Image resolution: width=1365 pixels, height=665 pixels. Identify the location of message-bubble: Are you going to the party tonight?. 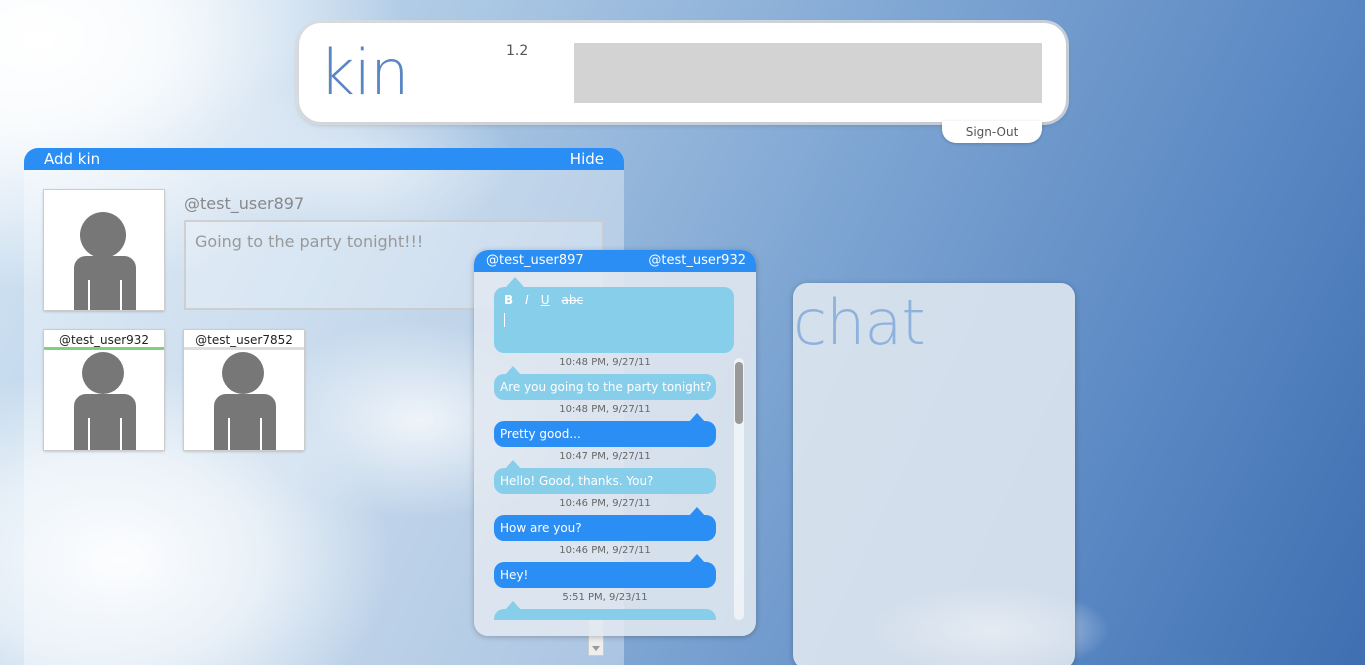
(605, 387).